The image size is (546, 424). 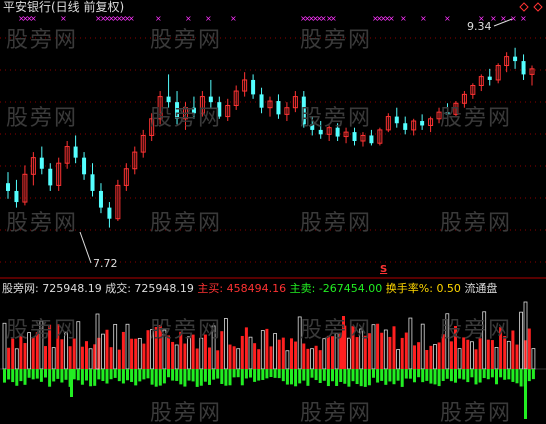 What do you see at coordinates (479, 26) in the screenshot?
I see `high-price-label: 9.34` at bounding box center [479, 26].